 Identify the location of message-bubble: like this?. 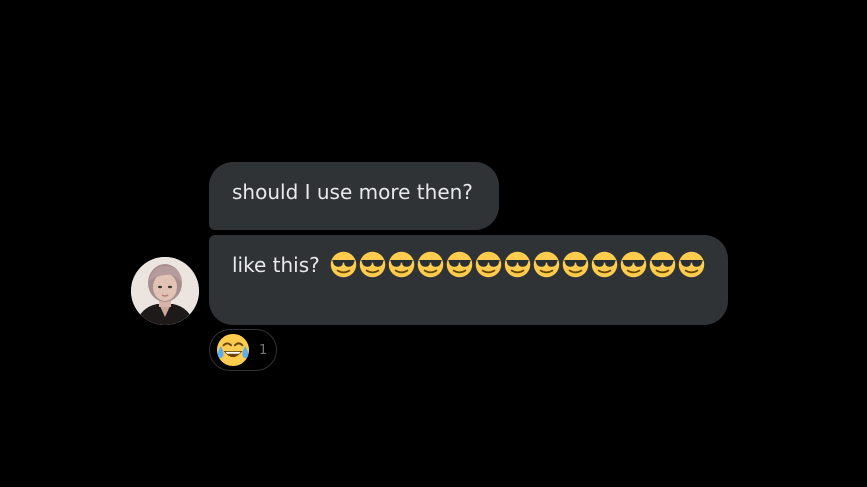
(468, 280).